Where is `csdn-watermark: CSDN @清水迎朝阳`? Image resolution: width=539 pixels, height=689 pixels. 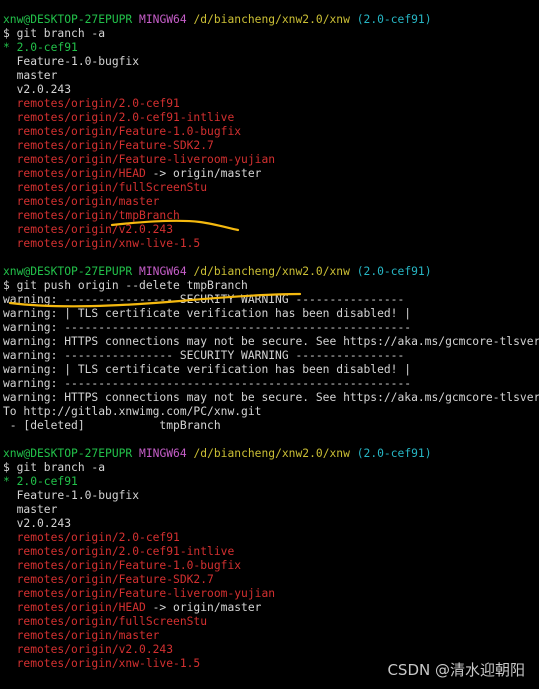 csdn-watermark: CSDN @清水迎朝阳 is located at coordinates (456, 670).